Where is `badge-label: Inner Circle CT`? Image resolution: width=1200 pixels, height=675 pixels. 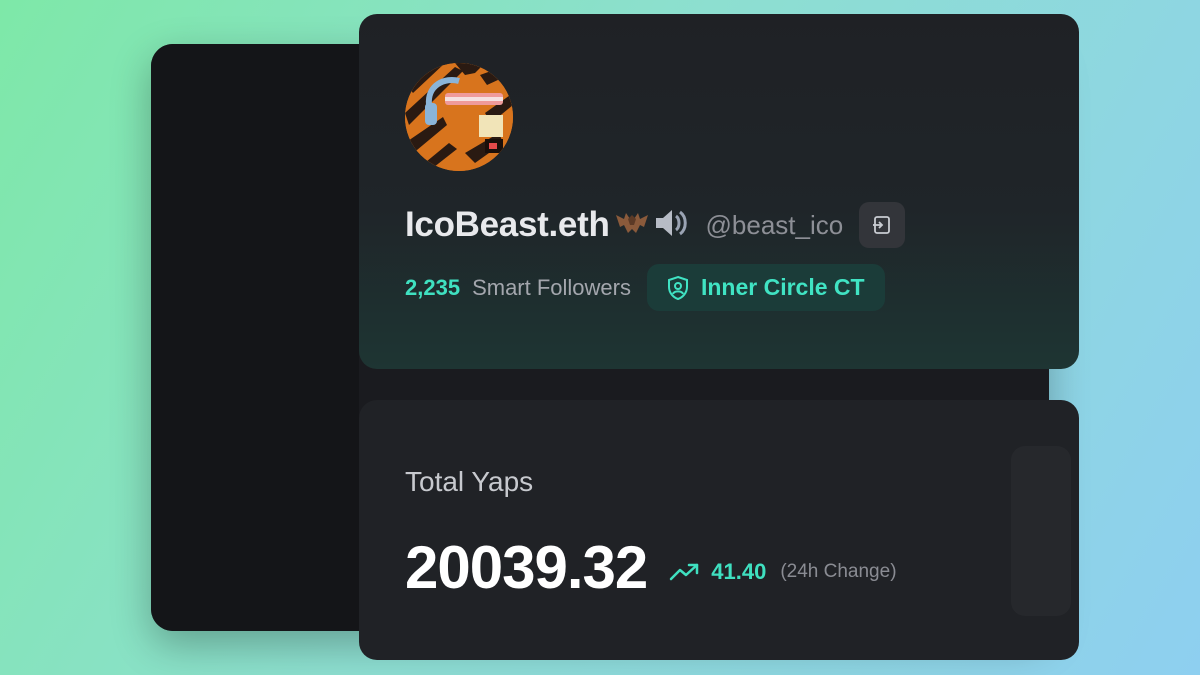 badge-label: Inner Circle CT is located at coordinates (782, 287).